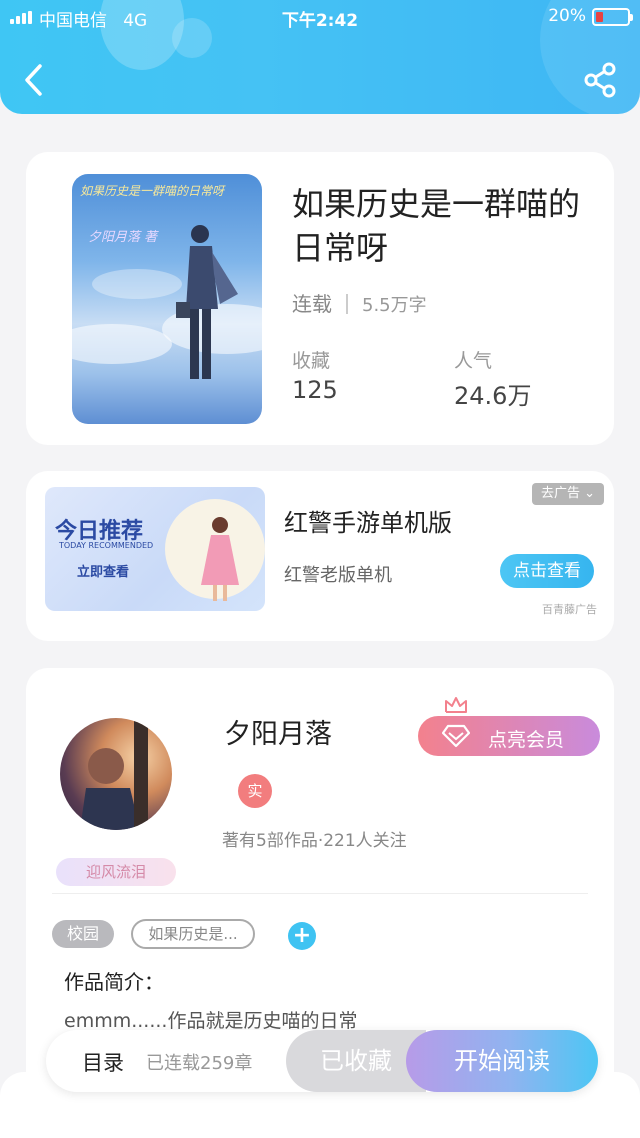  Describe the element at coordinates (456, 705) in the screenshot. I see `crown-icon` at that location.